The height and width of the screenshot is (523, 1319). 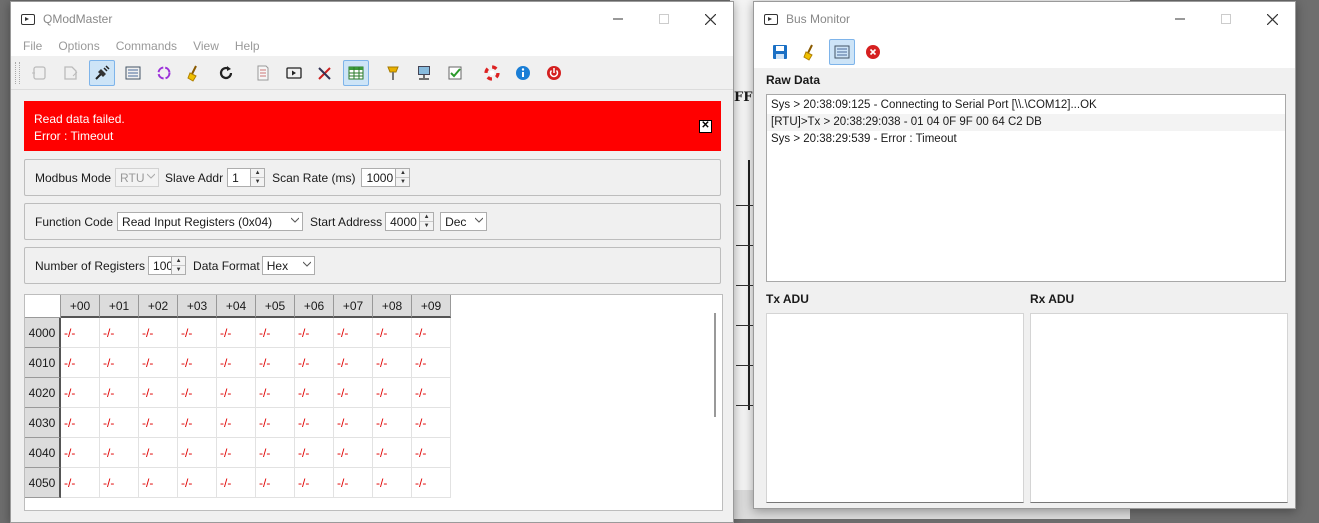 I want to click on menu-commands: Commands, so click(x=146, y=46).